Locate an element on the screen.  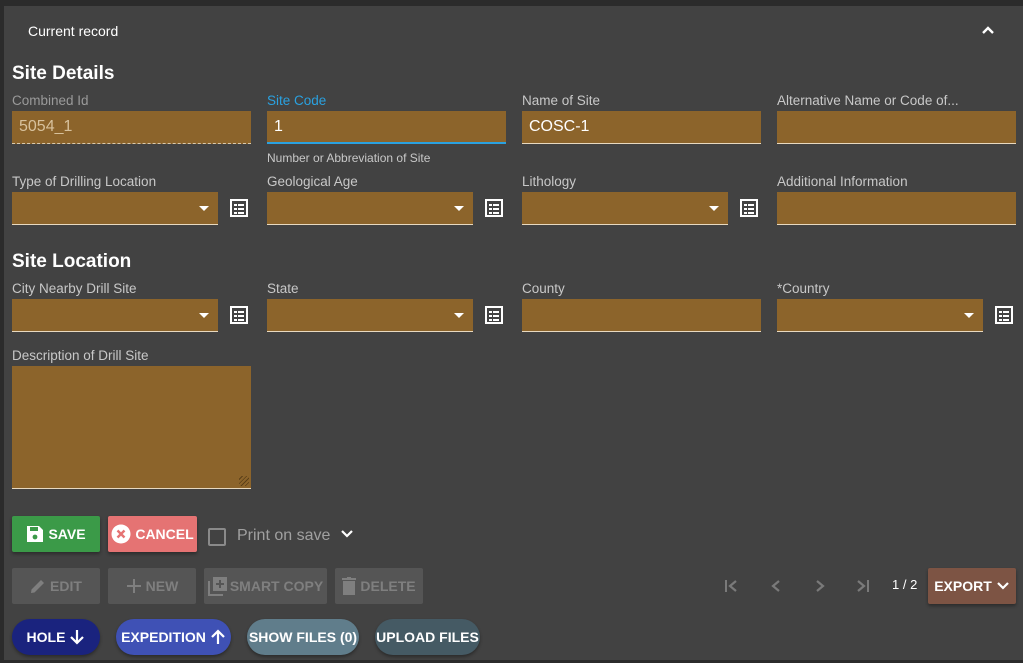
next-page-icon is located at coordinates (820, 586).